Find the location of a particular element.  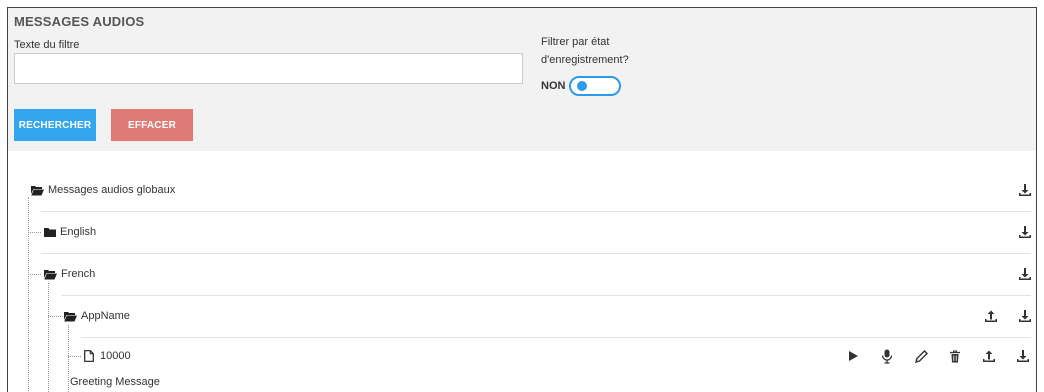

node-label: French is located at coordinates (78, 274).